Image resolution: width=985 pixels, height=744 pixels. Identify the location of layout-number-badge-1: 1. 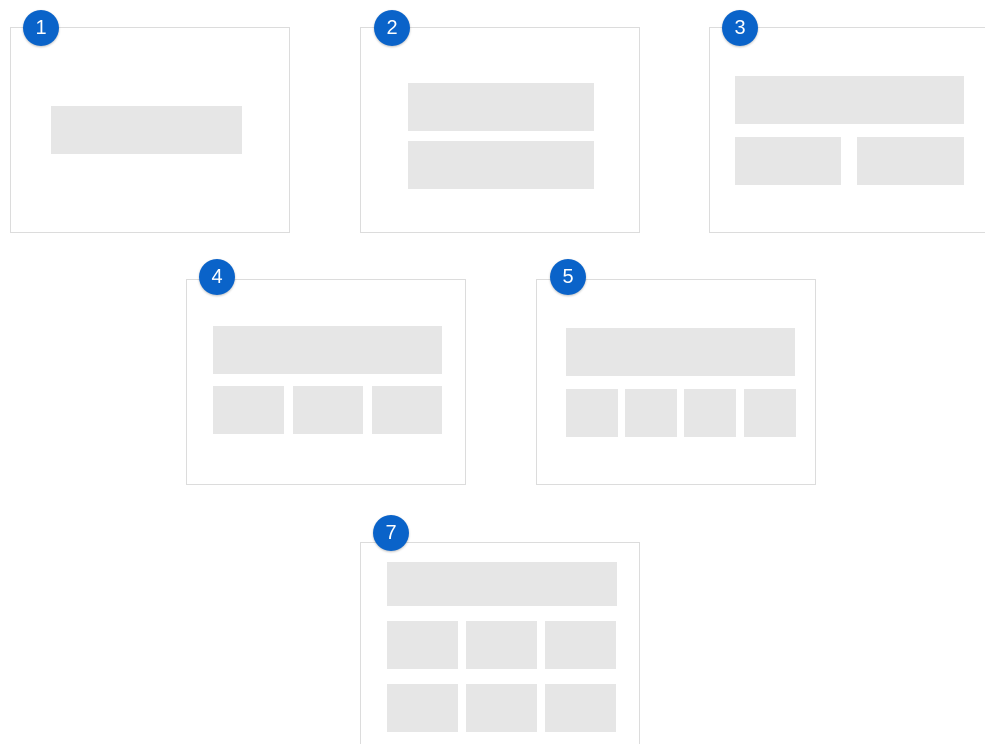
(41, 28).